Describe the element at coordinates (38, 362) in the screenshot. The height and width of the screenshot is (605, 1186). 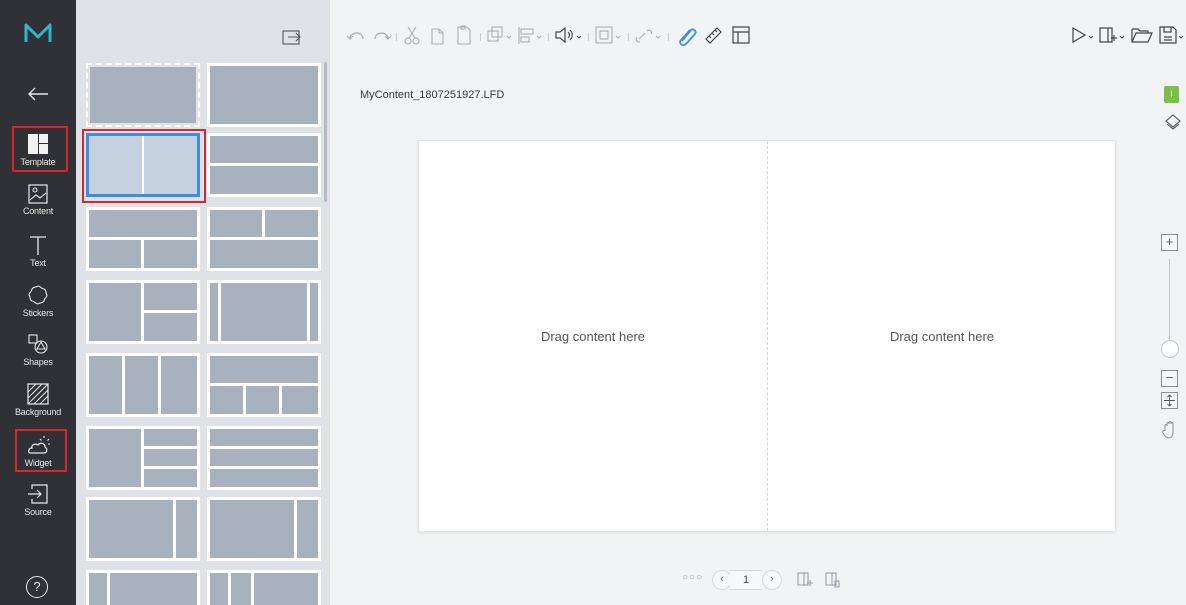
I see `sidebar-item-label: Shapes` at that location.